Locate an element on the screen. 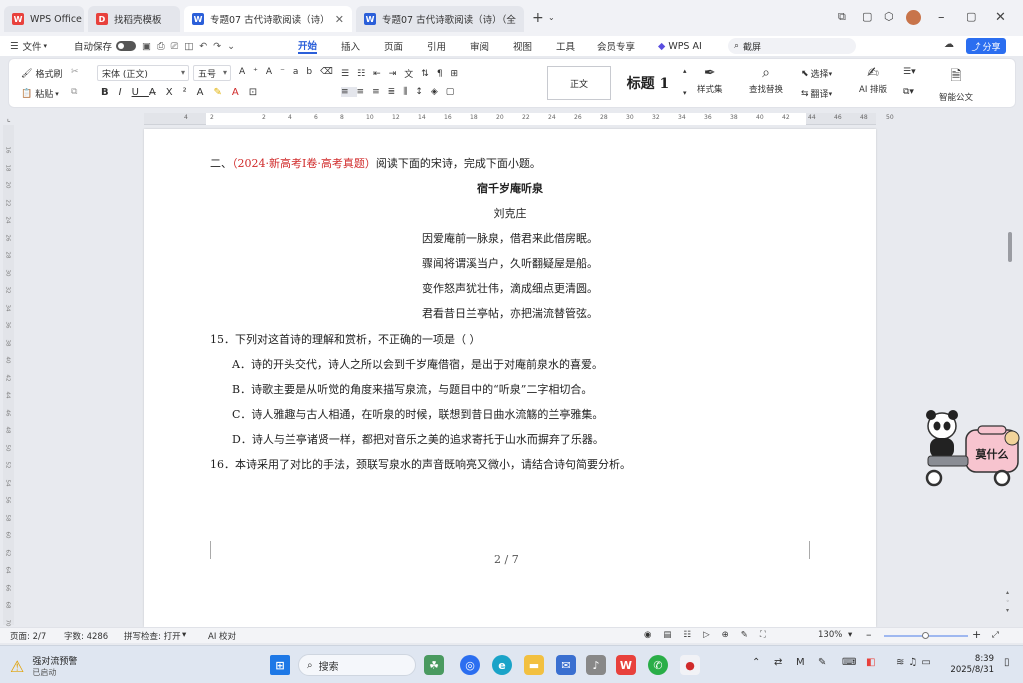  style-scroll-up-icon: ▴ is located at coordinates (685, 71).